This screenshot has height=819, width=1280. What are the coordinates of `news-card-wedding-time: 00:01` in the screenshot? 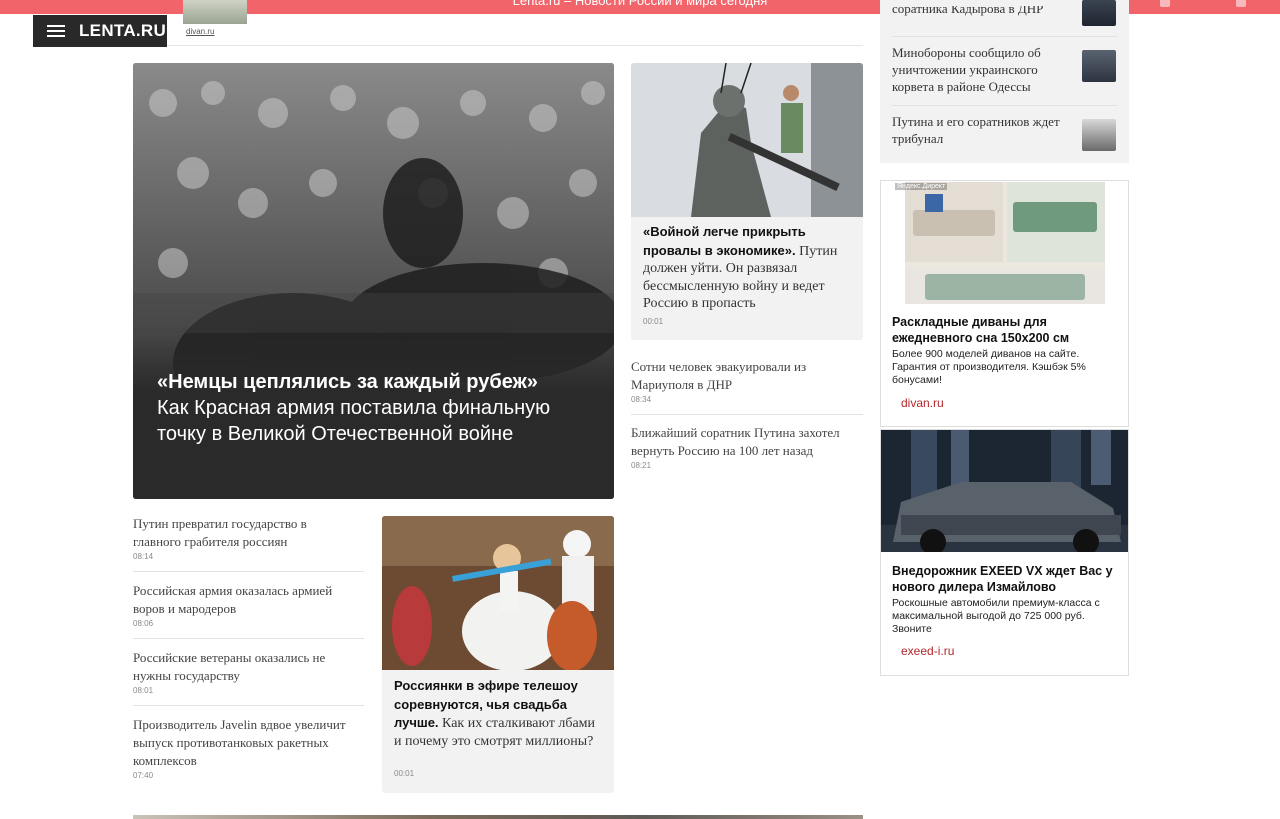 It's located at (404, 773).